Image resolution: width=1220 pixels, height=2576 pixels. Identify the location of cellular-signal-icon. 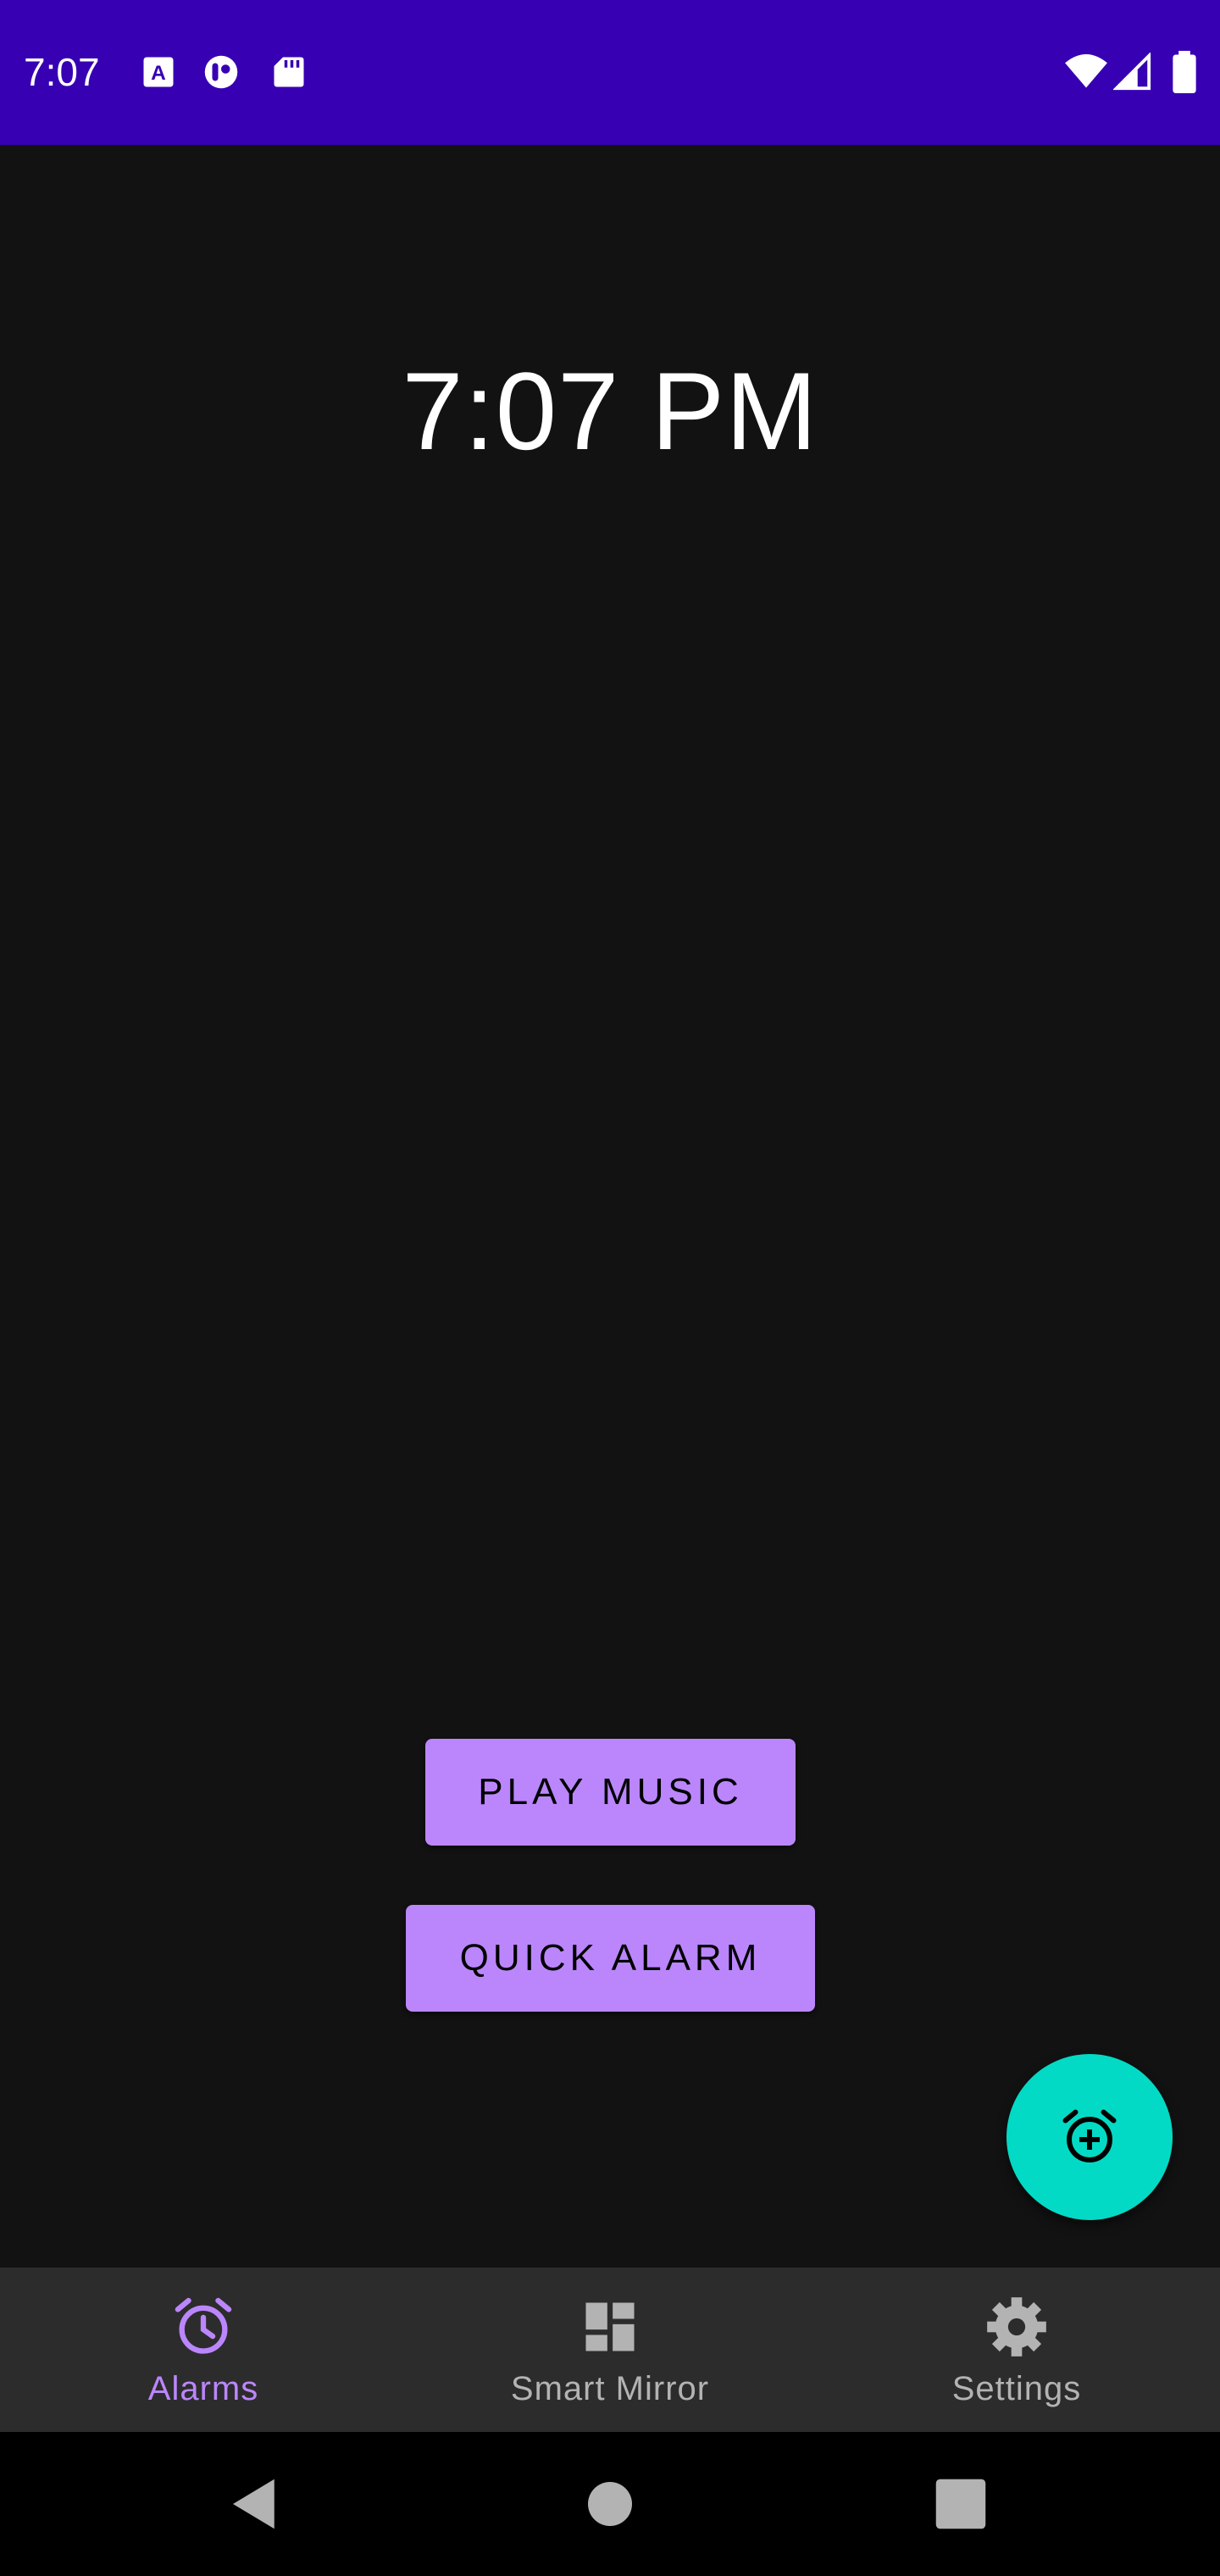
(1132, 72).